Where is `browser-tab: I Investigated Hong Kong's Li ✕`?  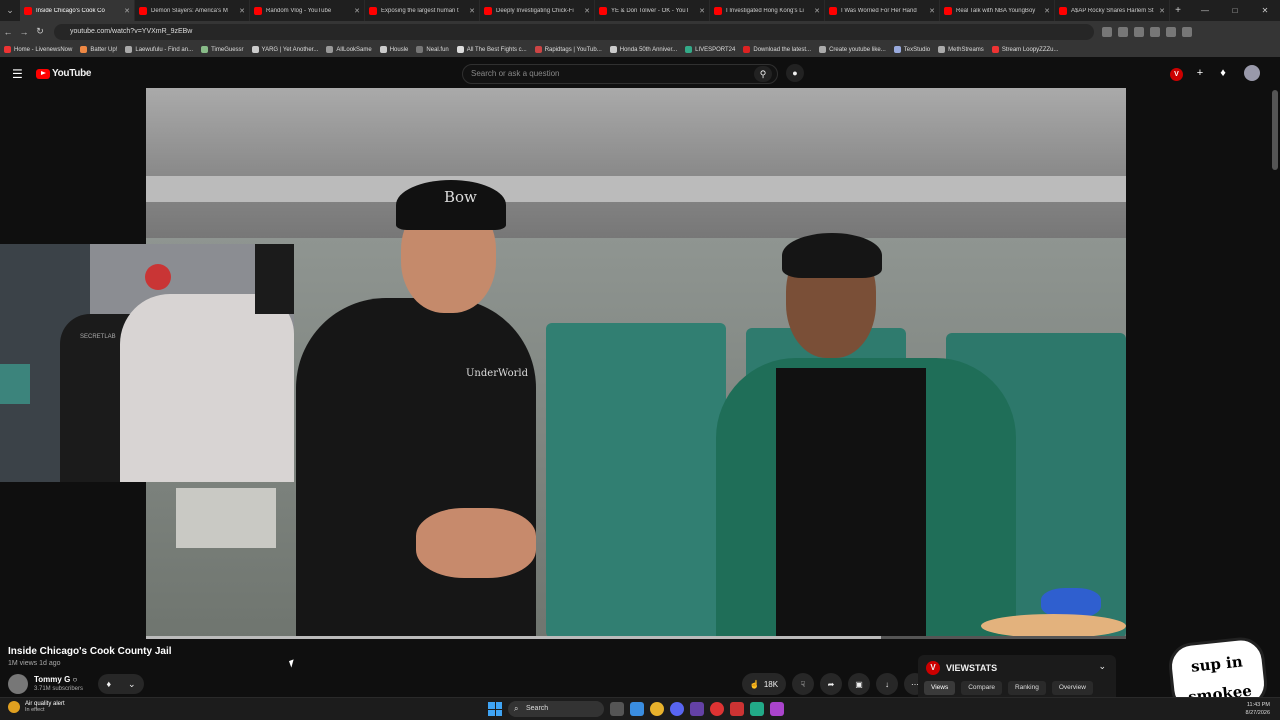 browser-tab: I Investigated Hong Kong's Li ✕ is located at coordinates (767, 10).